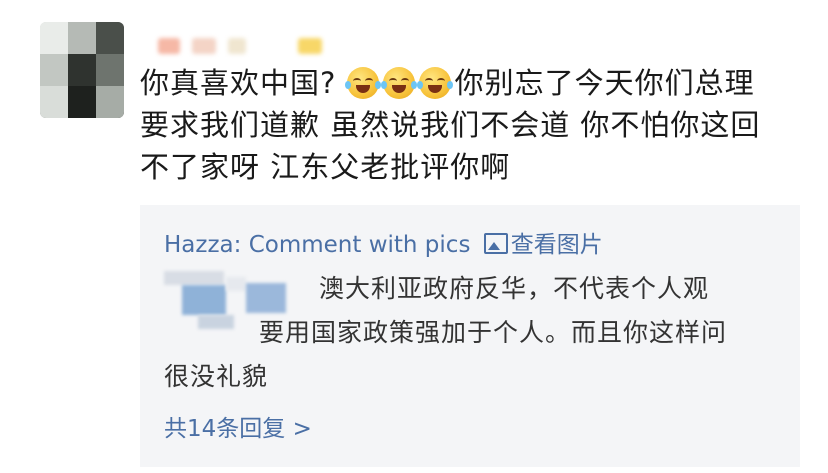  Describe the element at coordinates (557, 245) in the screenshot. I see `view-picture-link: 查看图片` at that location.